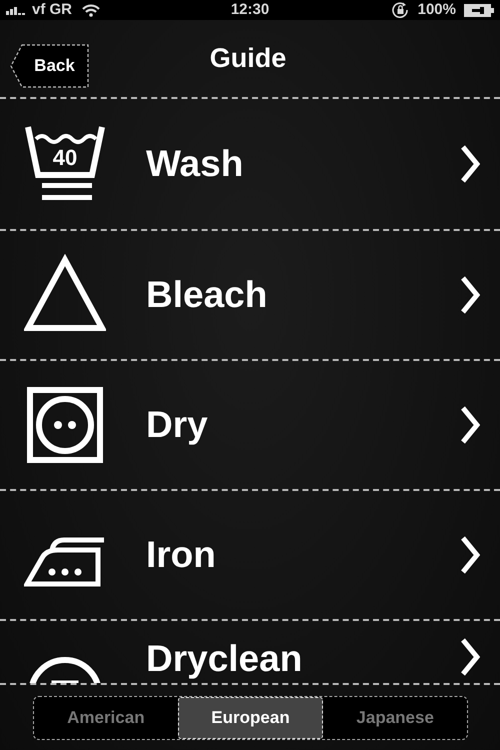 The width and height of the screenshot is (500, 750). What do you see at coordinates (177, 425) in the screenshot?
I see `row-label: Dry` at bounding box center [177, 425].